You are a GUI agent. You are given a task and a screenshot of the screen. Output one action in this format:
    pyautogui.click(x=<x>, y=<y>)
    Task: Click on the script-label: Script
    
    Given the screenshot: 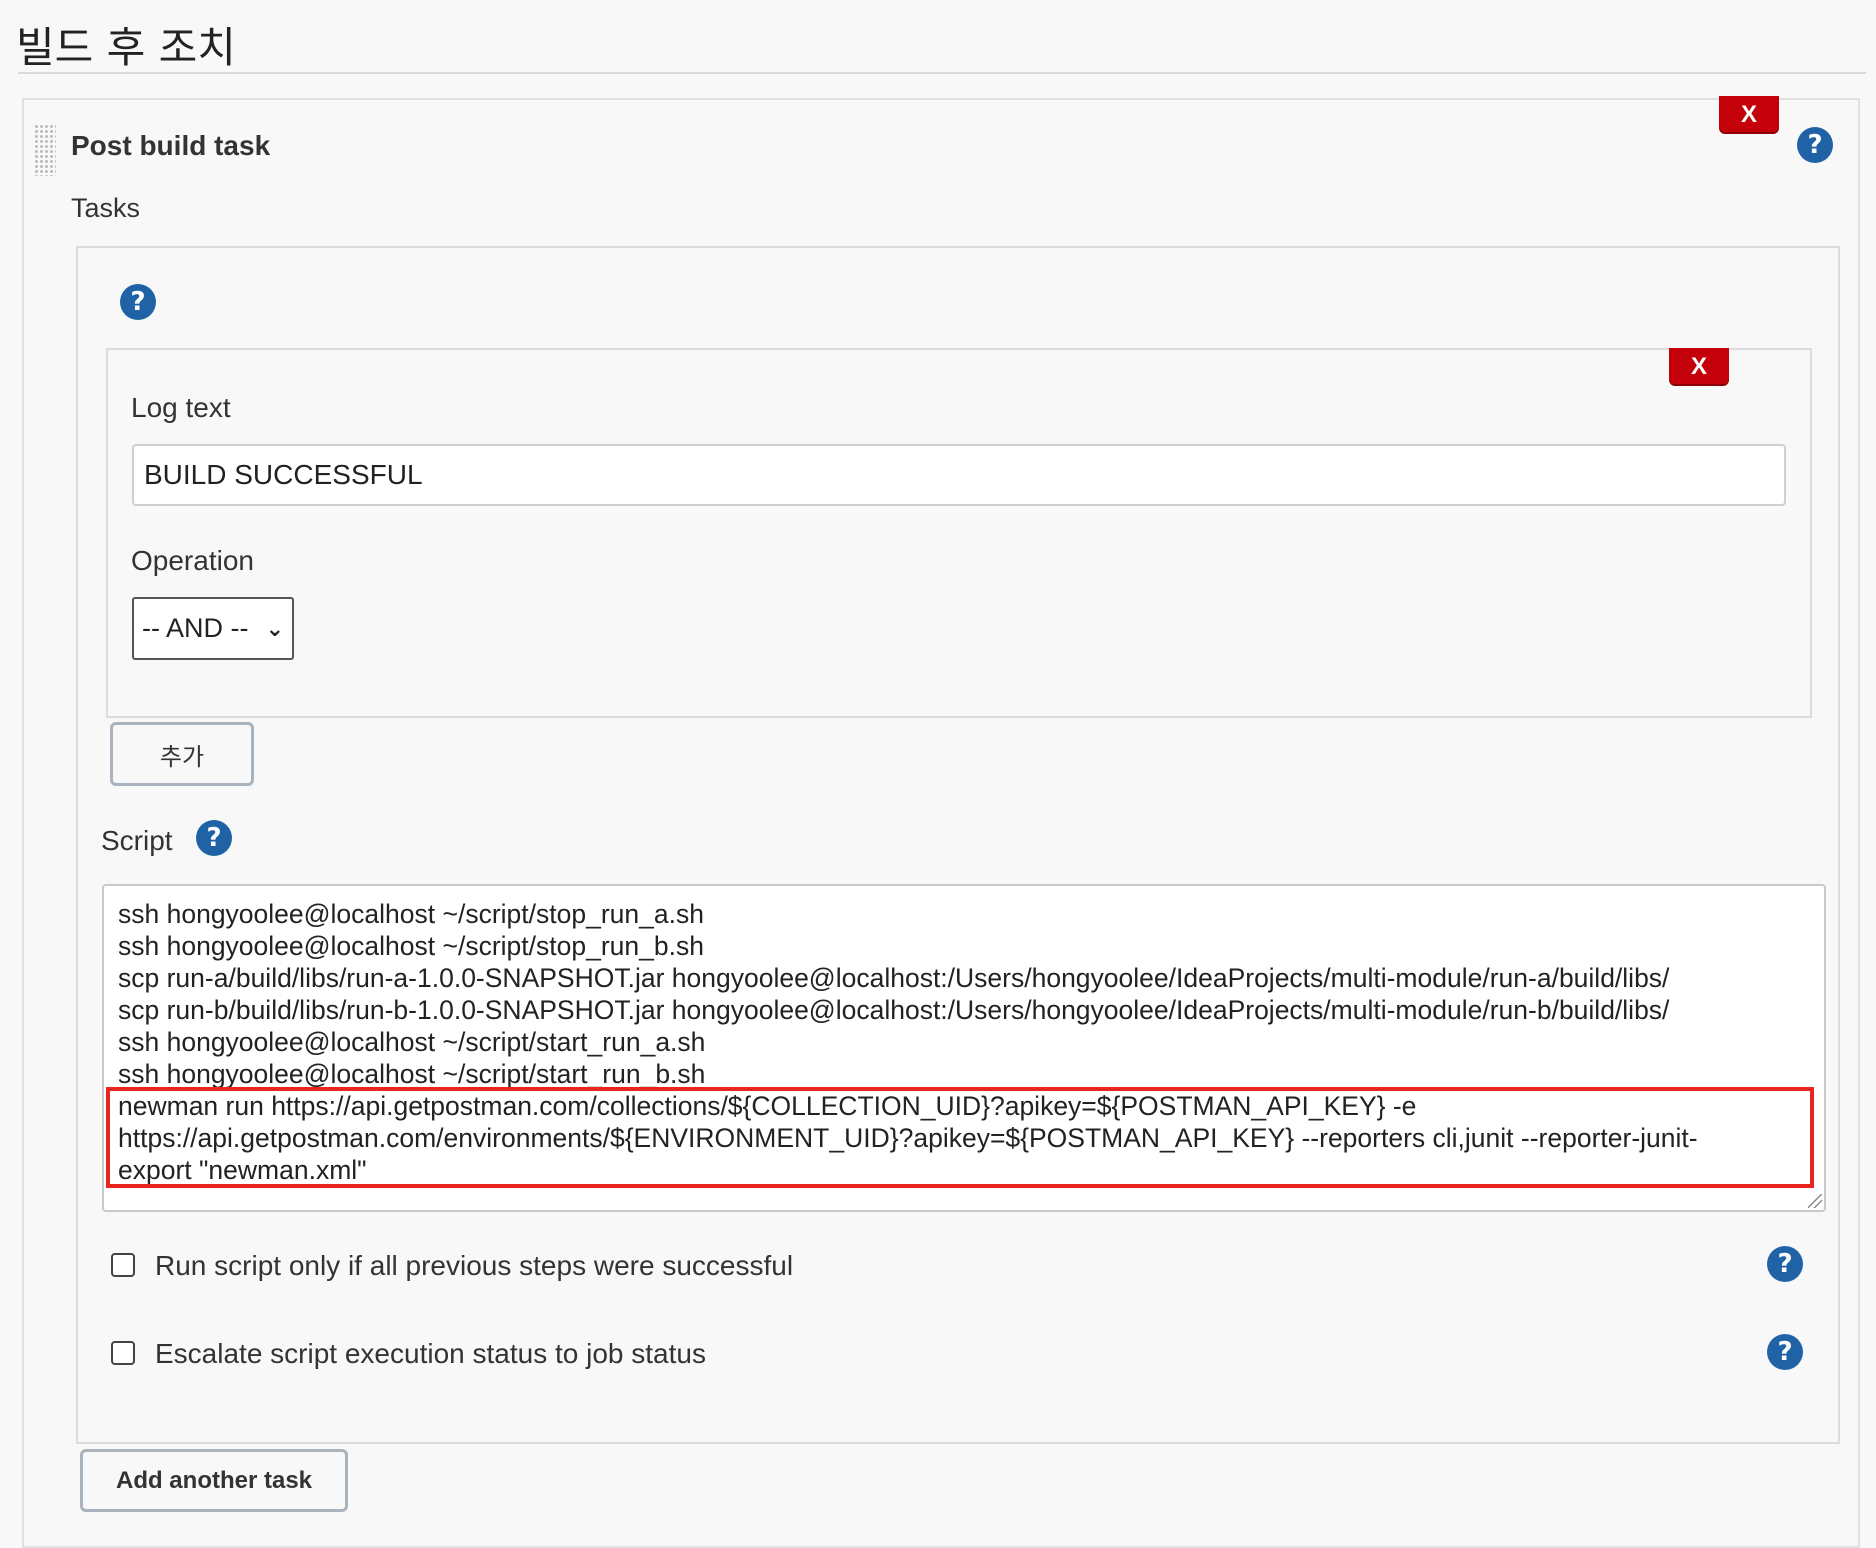 What is the action you would take?
    pyautogui.click(x=137, y=840)
    